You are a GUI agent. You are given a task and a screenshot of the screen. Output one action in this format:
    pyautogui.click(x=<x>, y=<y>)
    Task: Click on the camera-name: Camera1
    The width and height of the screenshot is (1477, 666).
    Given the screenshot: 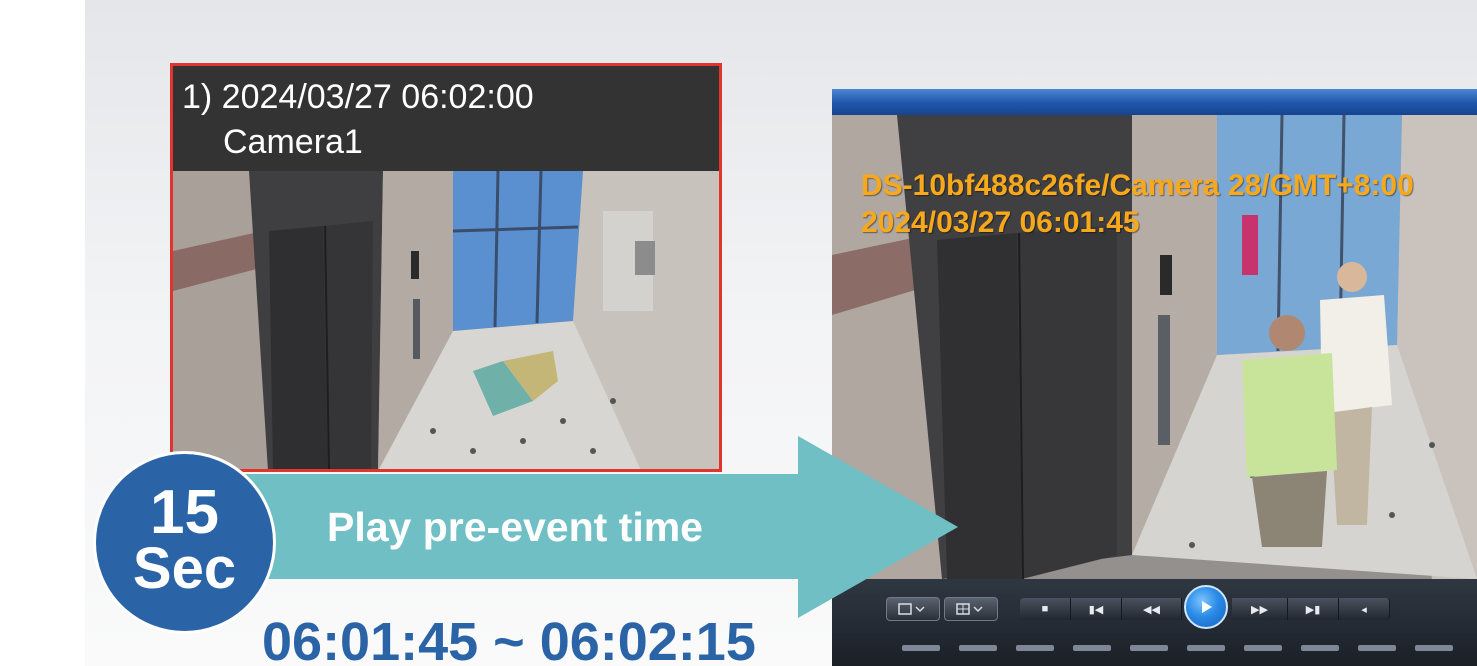 What is the action you would take?
    pyautogui.click(x=293, y=142)
    